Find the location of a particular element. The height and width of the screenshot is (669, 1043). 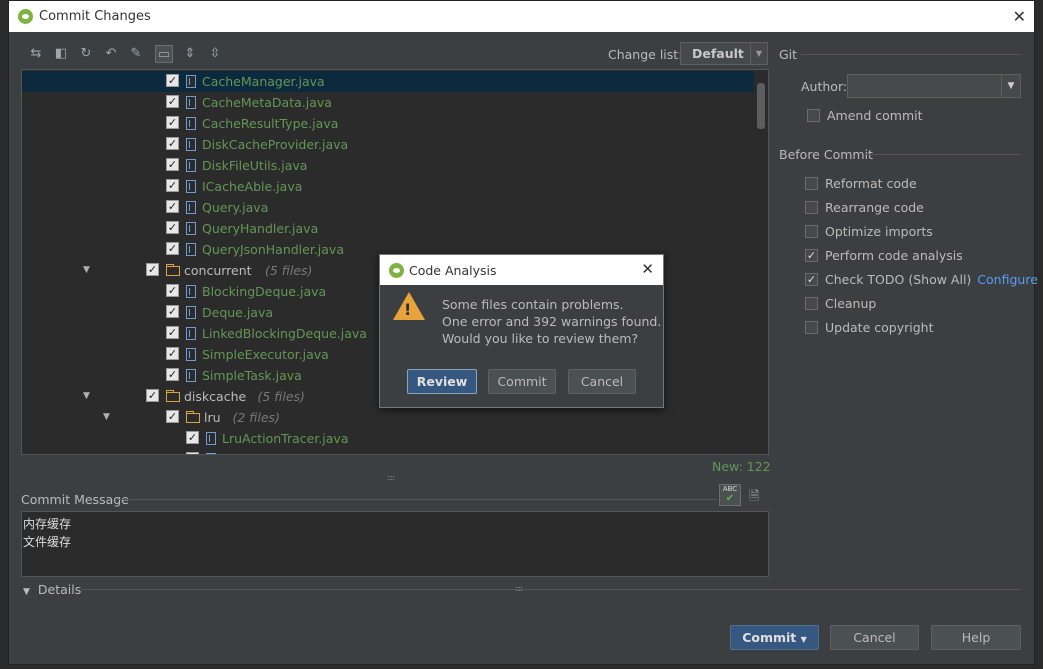

dialog-message-line: One error and 392 warnings found. is located at coordinates (552, 321).